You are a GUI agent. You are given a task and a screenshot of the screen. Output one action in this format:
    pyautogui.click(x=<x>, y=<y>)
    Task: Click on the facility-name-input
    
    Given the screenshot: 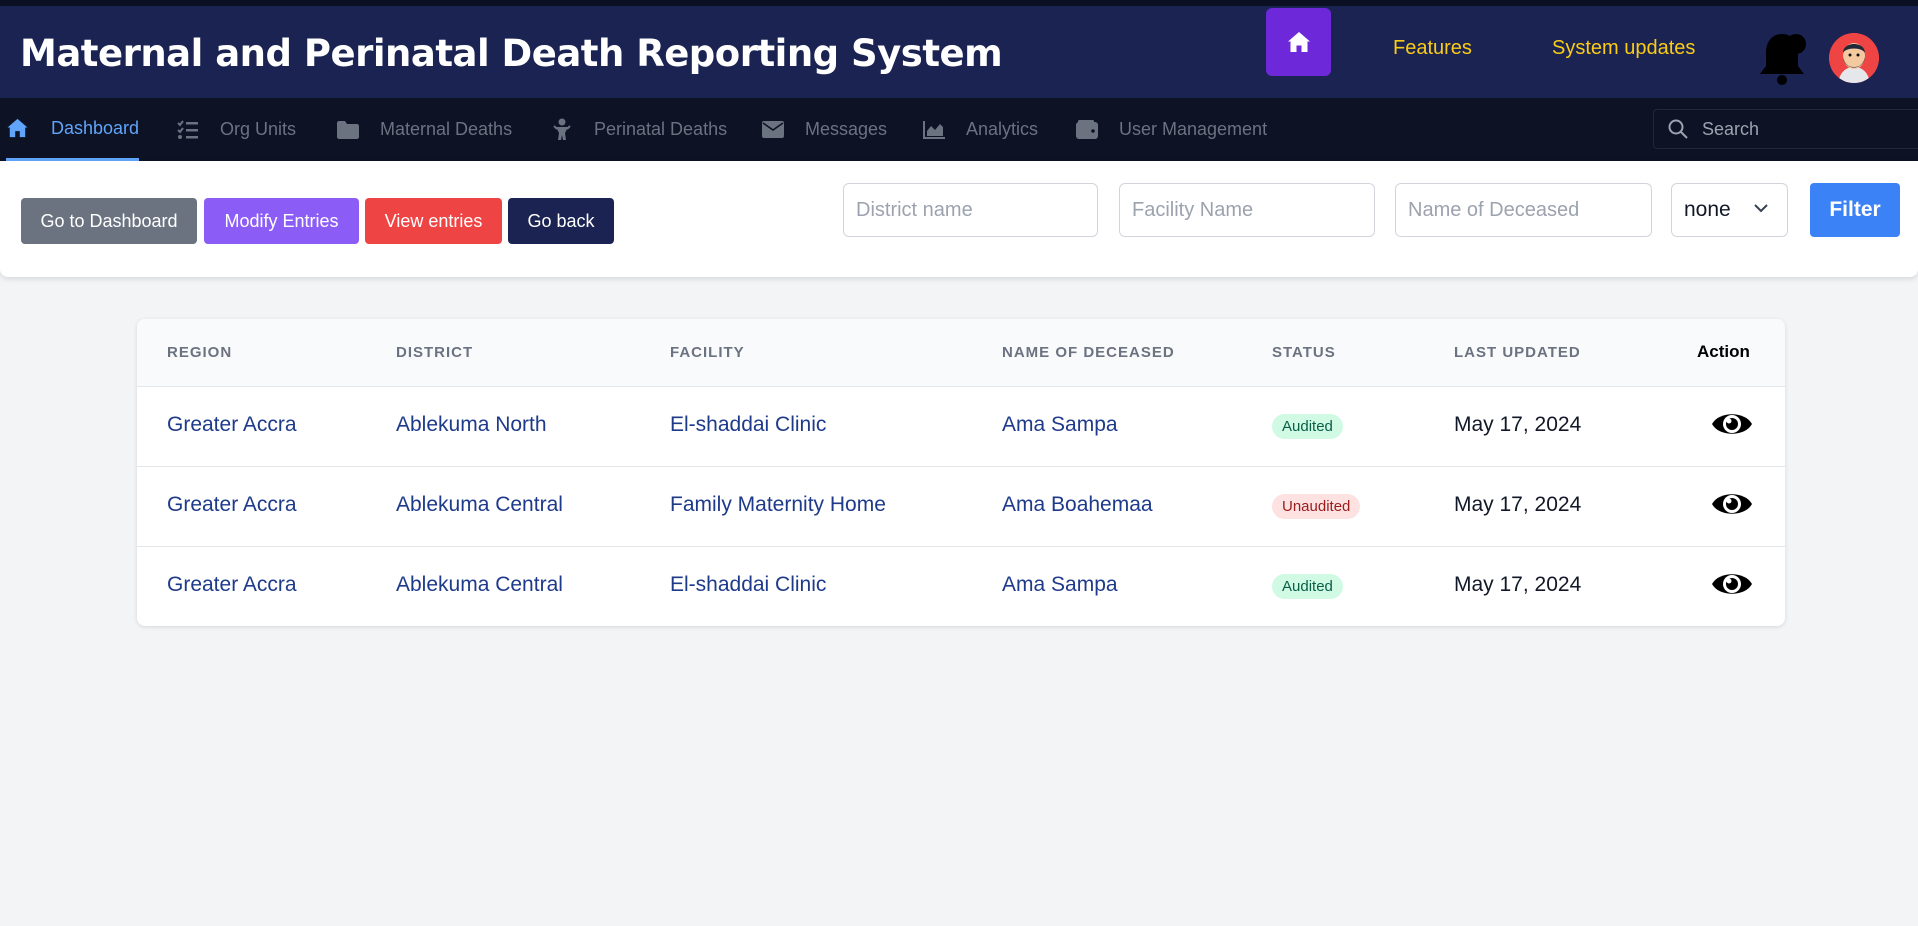 What is the action you would take?
    pyautogui.click(x=1247, y=210)
    